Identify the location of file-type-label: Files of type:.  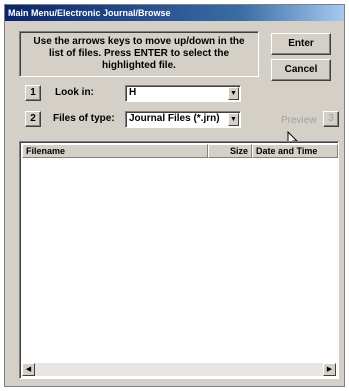
(84, 118).